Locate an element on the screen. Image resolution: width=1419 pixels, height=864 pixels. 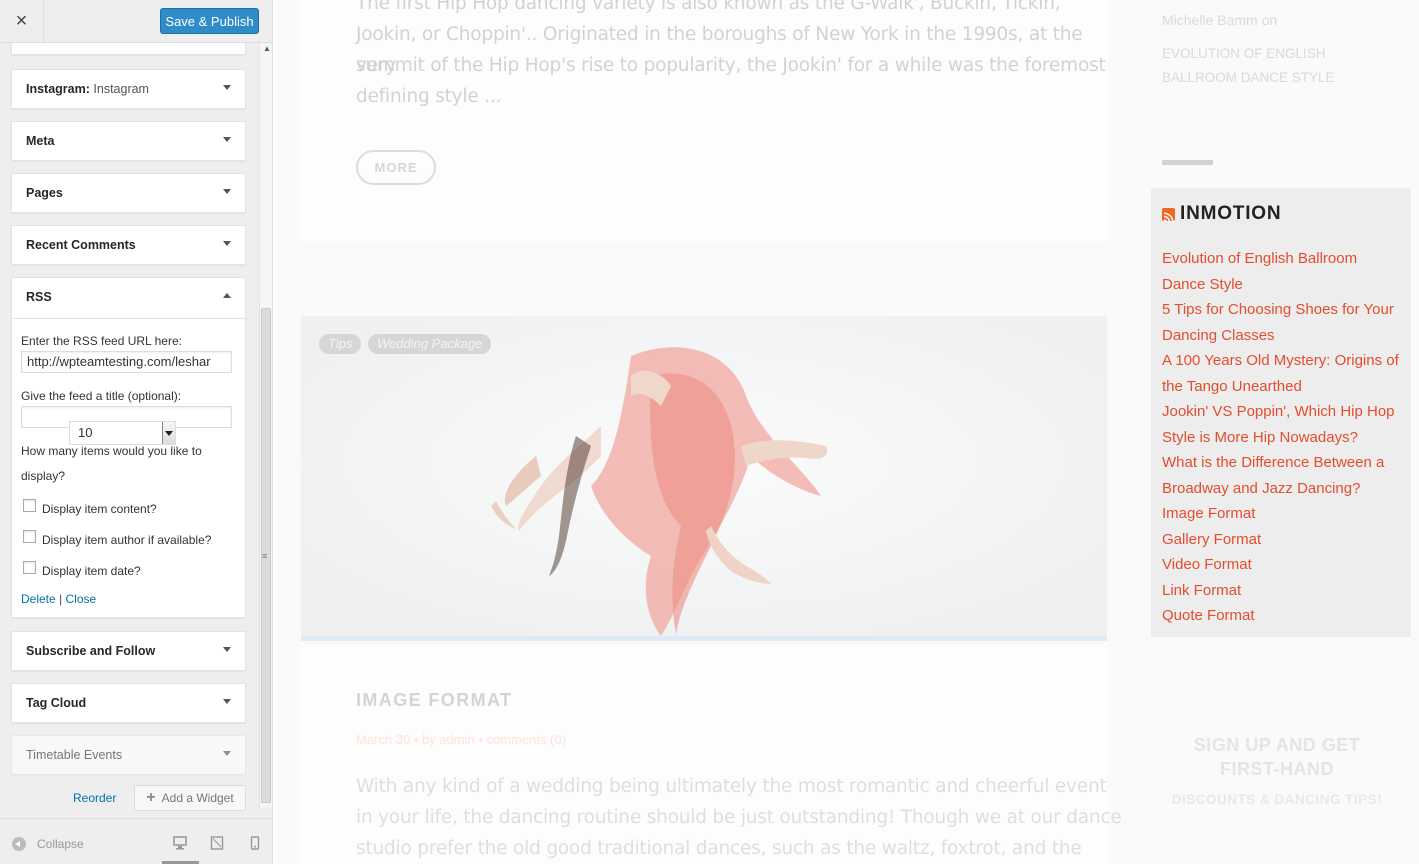
plus-icon: + is located at coordinates (151, 797).